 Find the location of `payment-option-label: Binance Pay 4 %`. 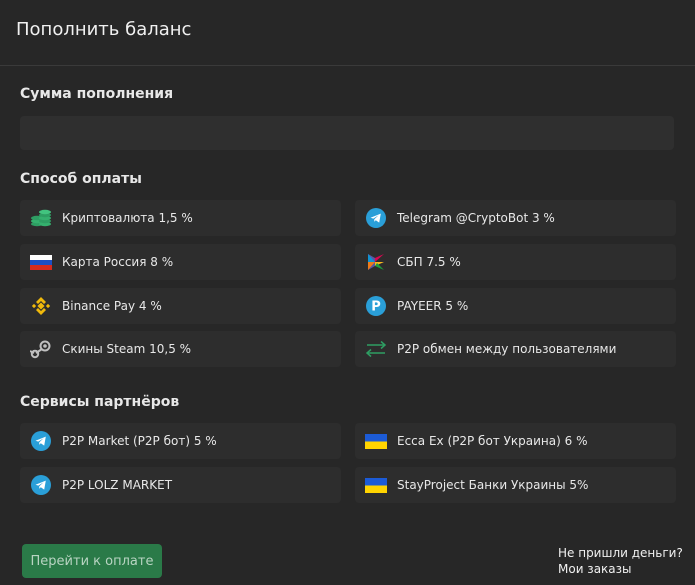

payment-option-label: Binance Pay 4 % is located at coordinates (112, 306).